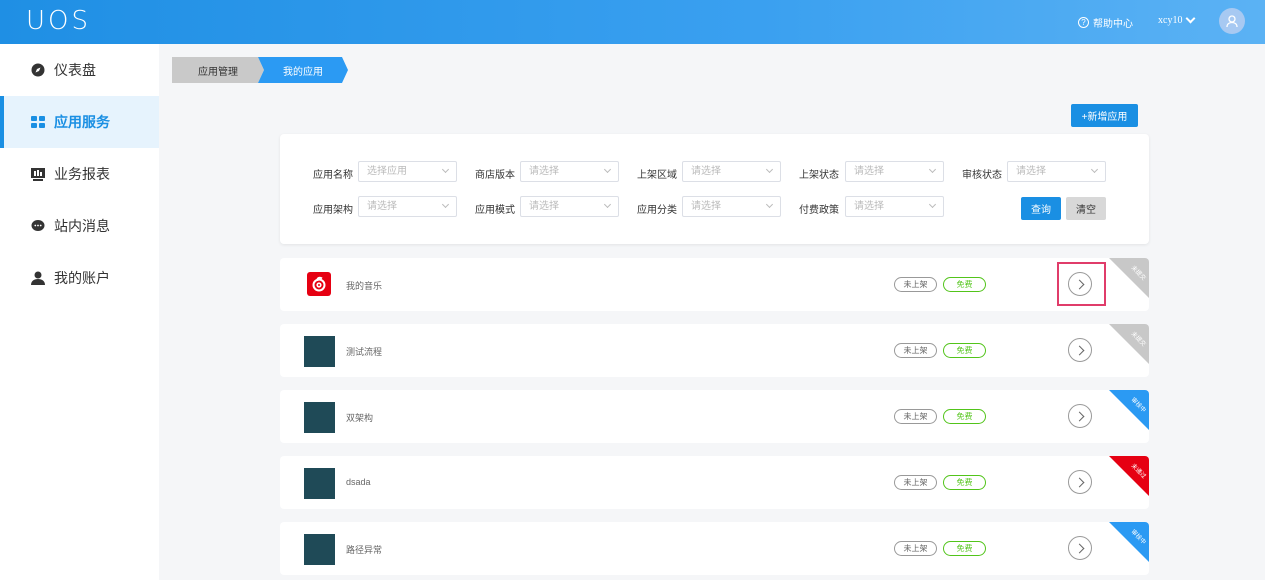 This screenshot has width=1265, height=580. I want to click on help-center-link: ? 帮助中心, so click(1105, 22).